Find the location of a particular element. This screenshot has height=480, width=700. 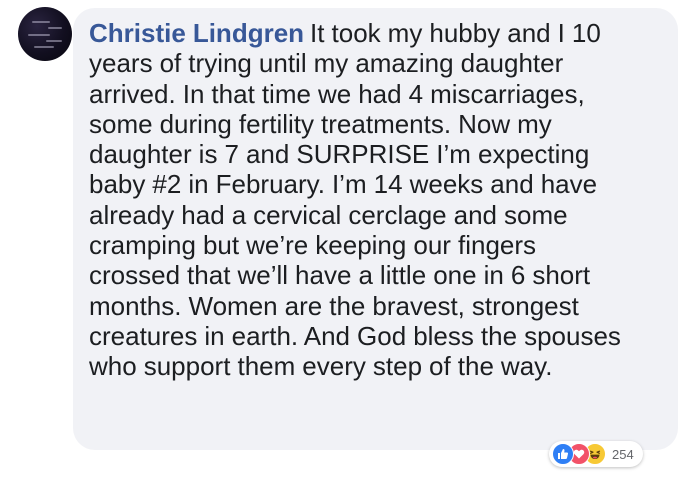

comment-text-line: cramping but we’re keeping our fingers is located at coordinates (313, 245).